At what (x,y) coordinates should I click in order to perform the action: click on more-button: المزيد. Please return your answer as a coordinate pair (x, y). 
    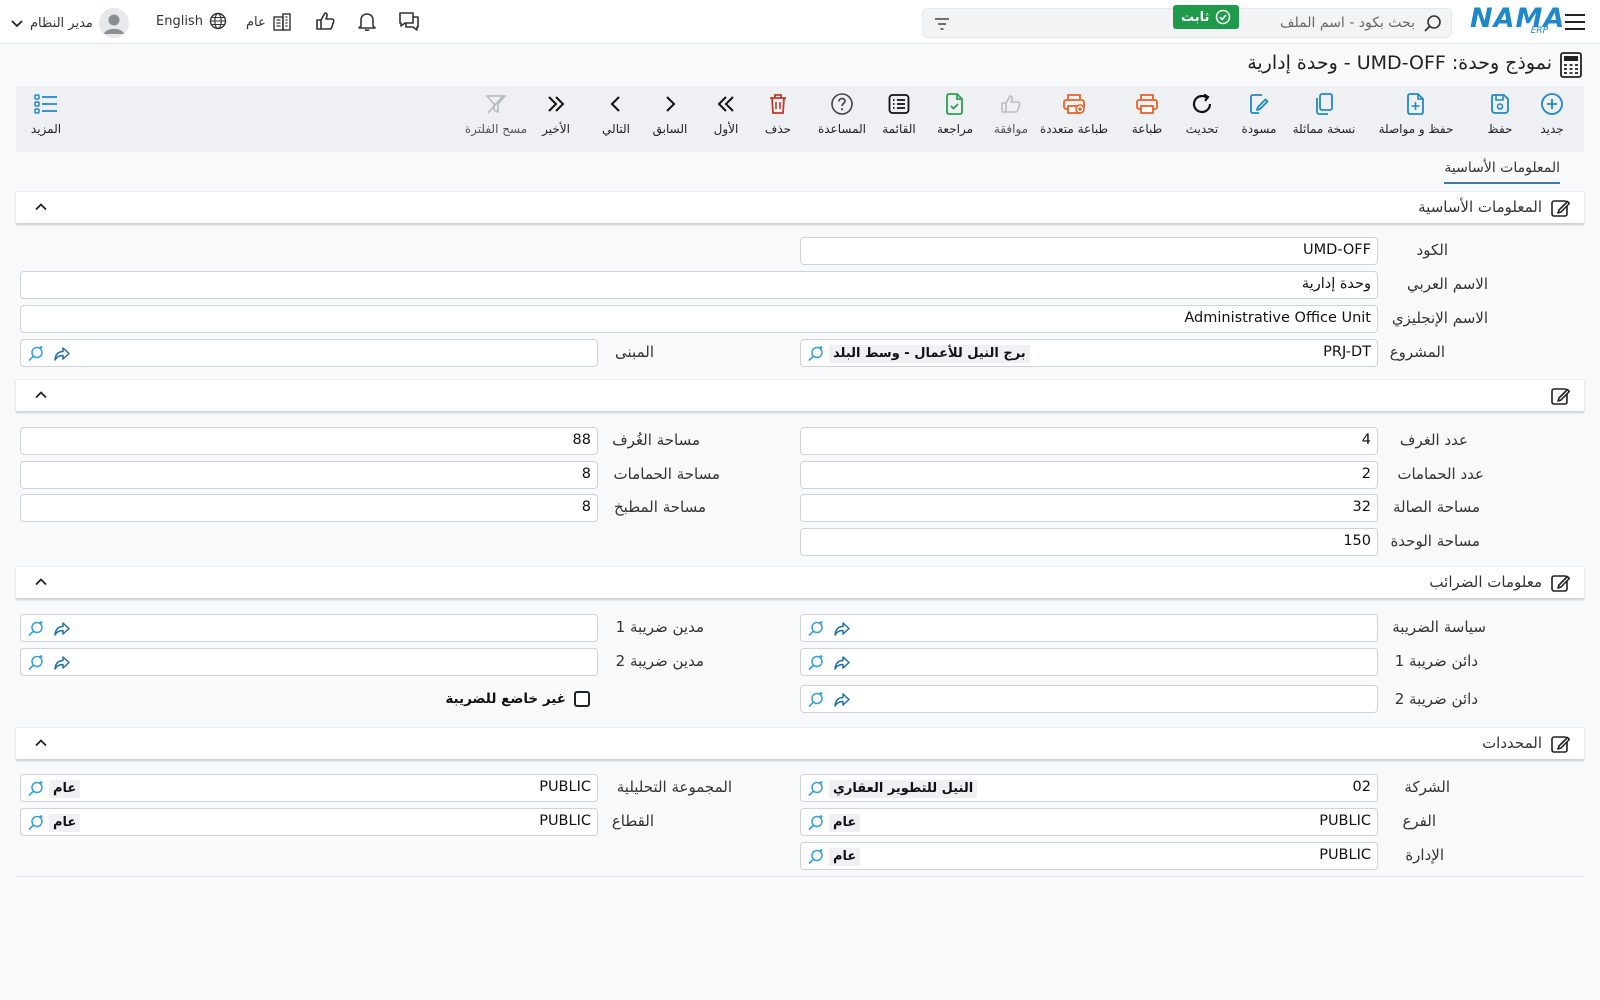
    Looking at the image, I should click on (46, 114).